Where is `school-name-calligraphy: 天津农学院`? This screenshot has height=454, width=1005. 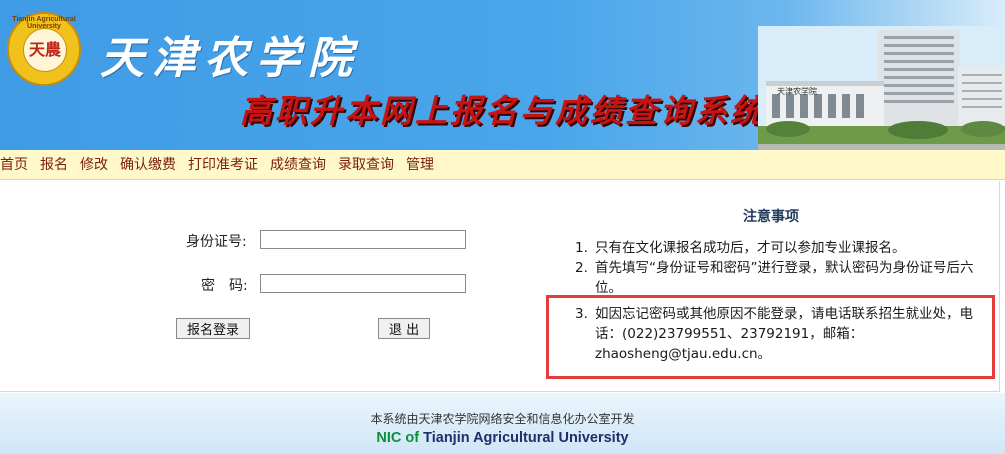
school-name-calligraphy: 天津农学院 is located at coordinates (230, 58).